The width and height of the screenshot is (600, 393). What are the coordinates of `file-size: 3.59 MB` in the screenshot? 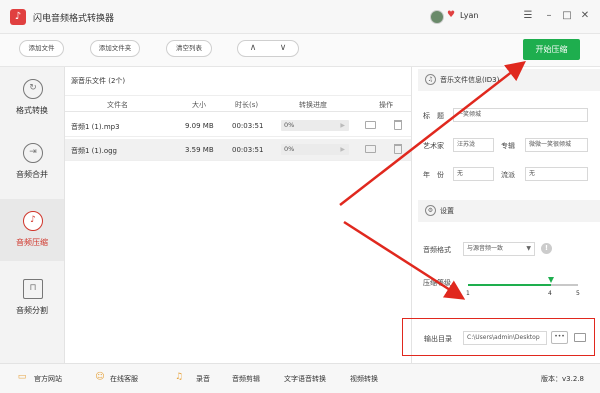 It's located at (199, 150).